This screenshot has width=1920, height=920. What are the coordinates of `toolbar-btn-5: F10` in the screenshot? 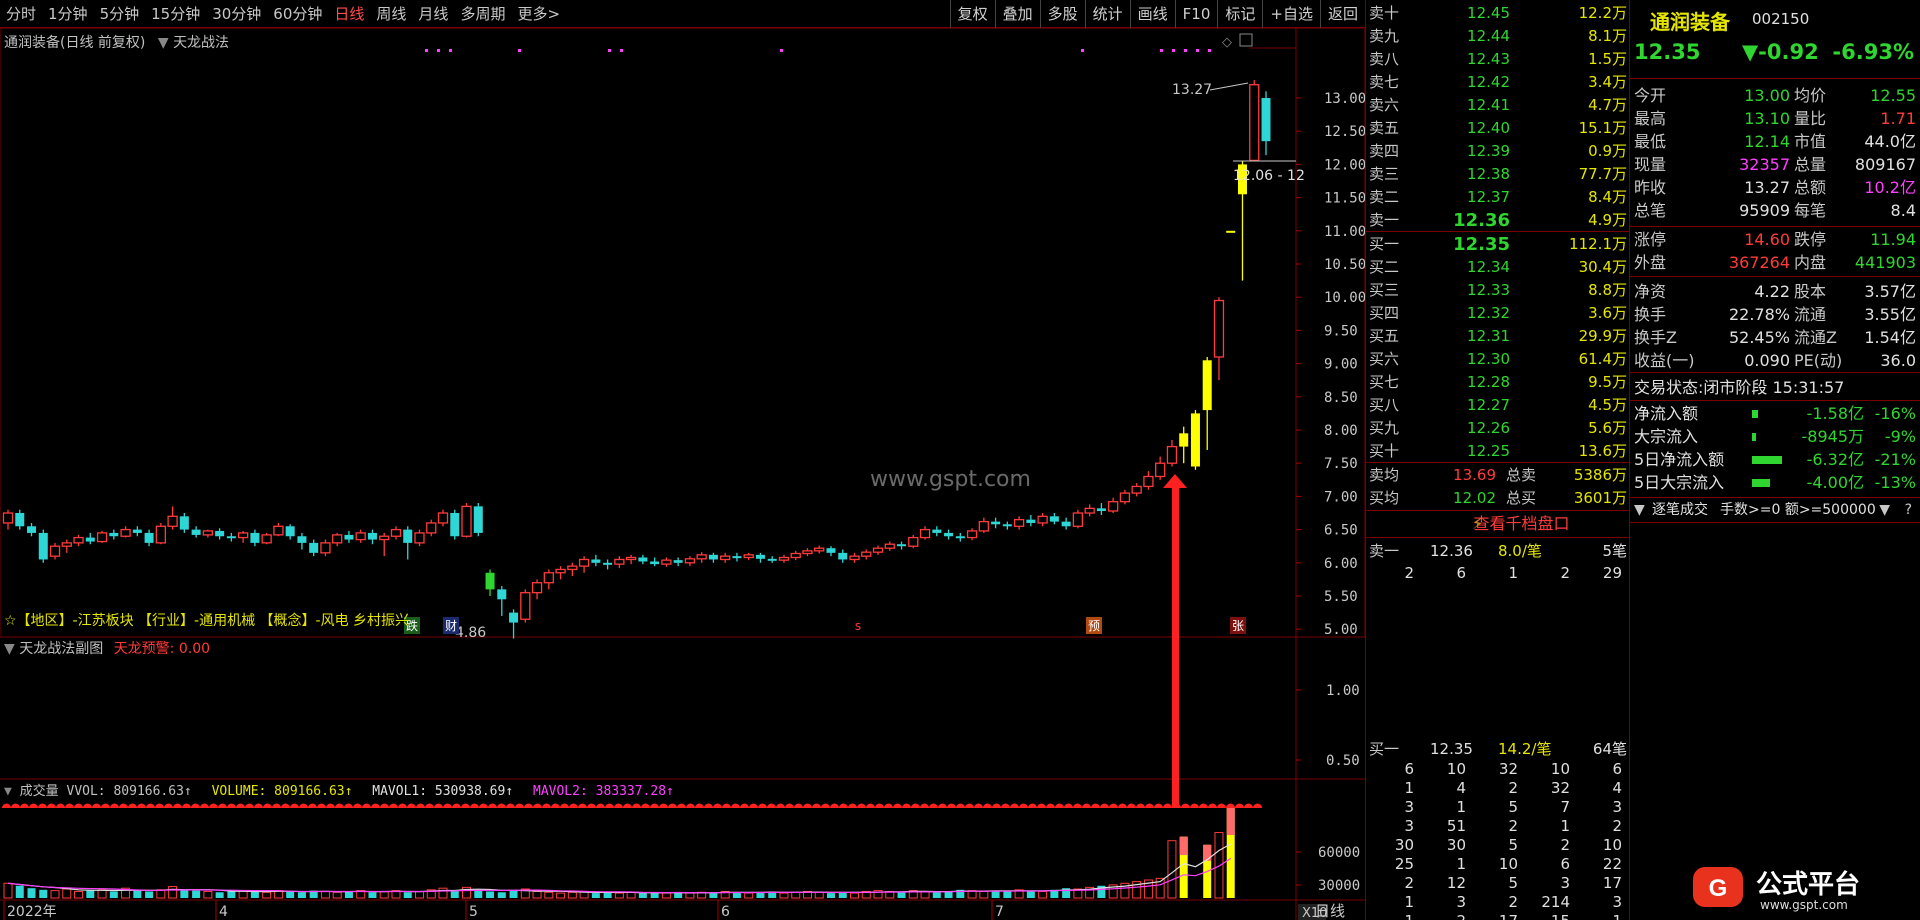 It's located at (1196, 14).